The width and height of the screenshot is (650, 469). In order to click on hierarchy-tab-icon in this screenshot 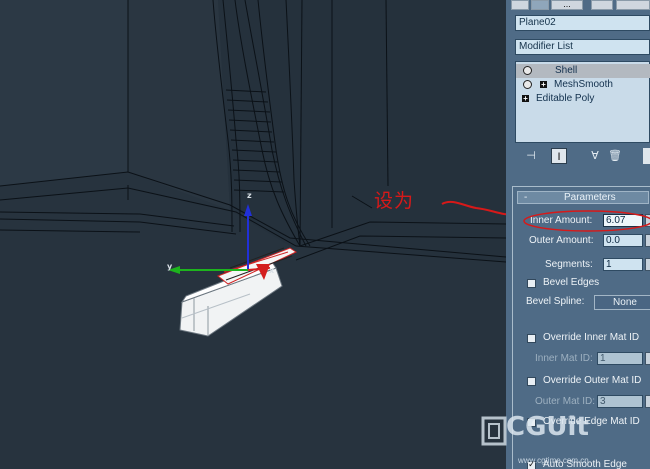, I will do `click(520, 5)`.